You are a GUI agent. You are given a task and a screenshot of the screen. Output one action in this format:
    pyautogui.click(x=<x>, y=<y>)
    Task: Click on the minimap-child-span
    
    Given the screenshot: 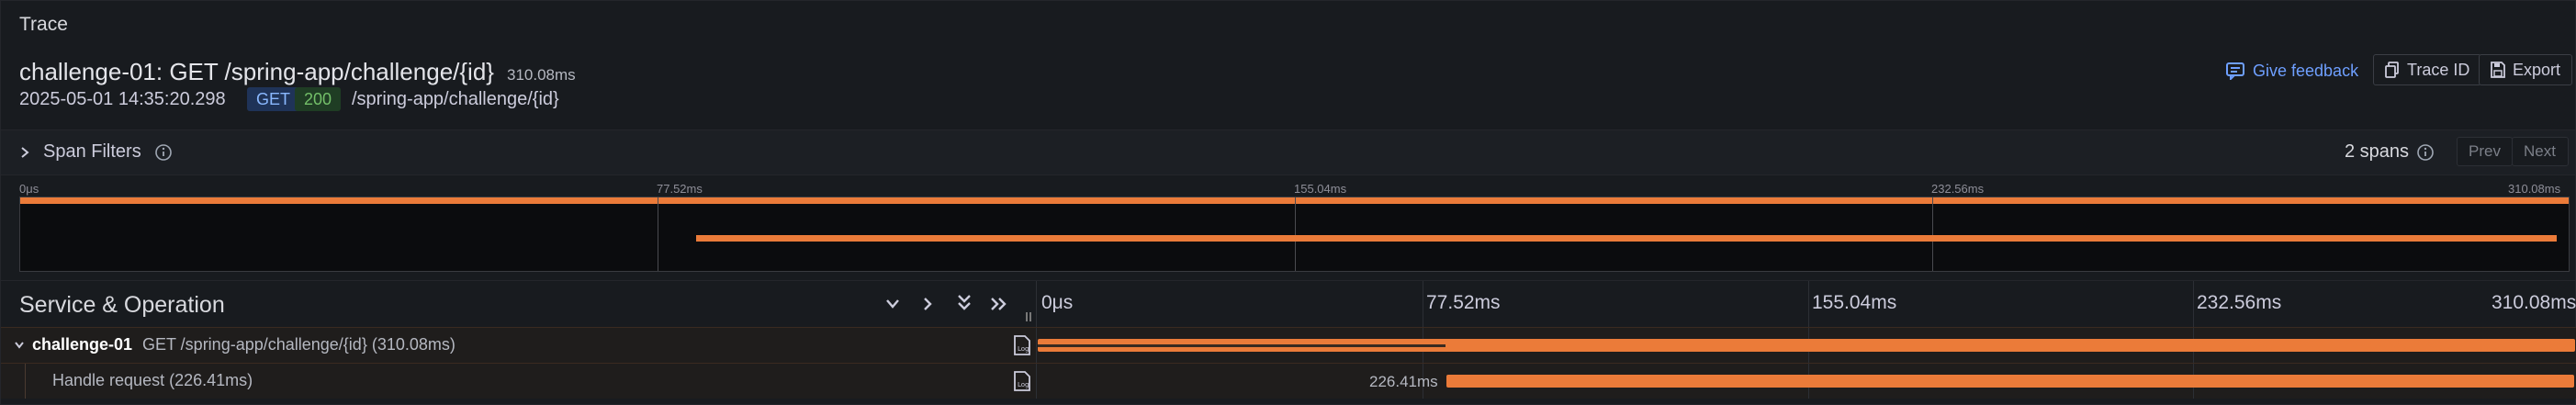 What is the action you would take?
    pyautogui.click(x=1626, y=238)
    